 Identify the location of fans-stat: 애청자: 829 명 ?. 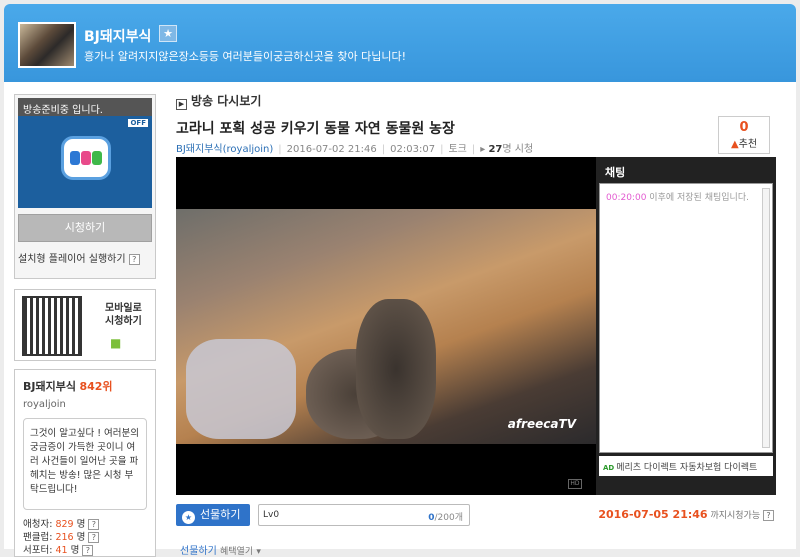
(85, 524).